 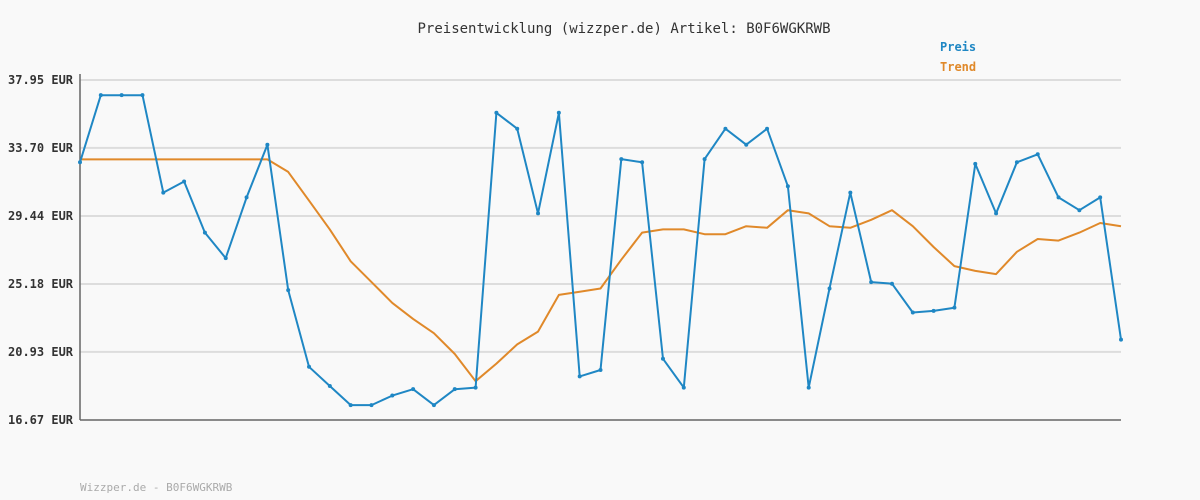 I want to click on y-tick-label: 33.70 EUR, so click(x=41, y=148).